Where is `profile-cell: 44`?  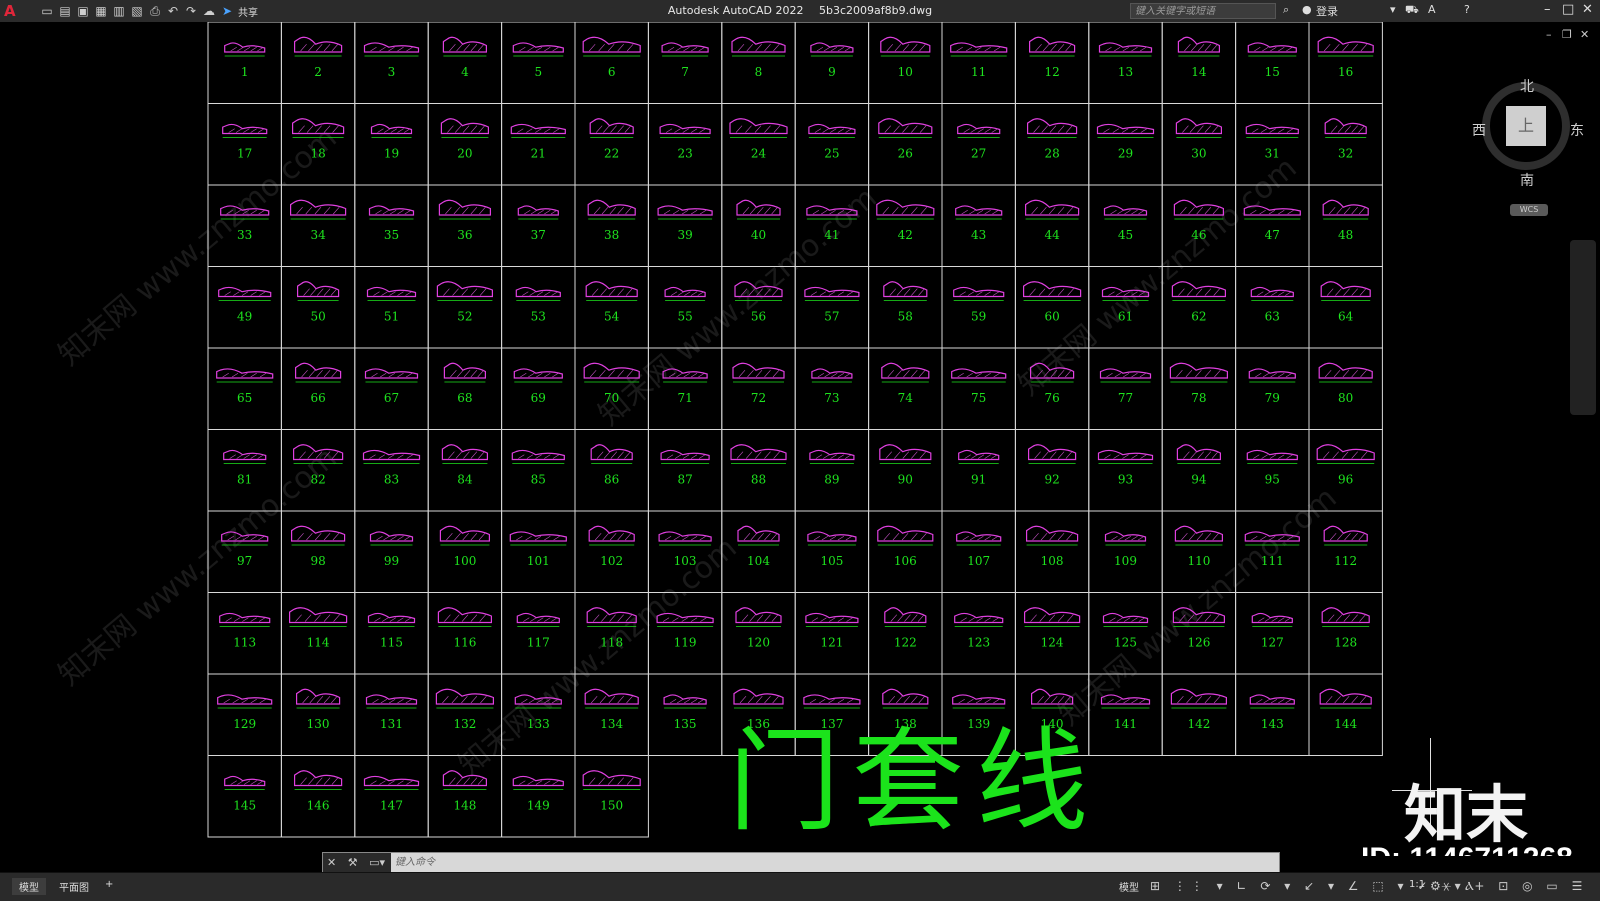
profile-cell: 44 is located at coordinates (1052, 225).